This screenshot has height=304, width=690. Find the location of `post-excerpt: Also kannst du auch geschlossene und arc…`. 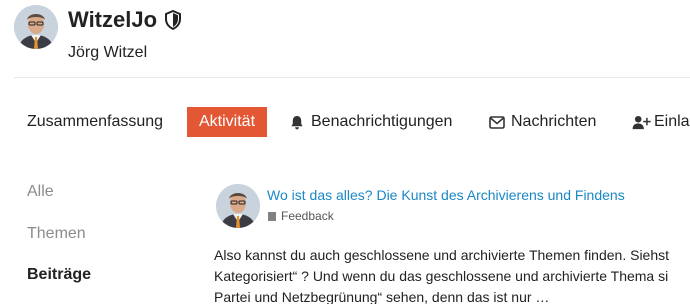

post-excerpt: Also kannst du auch geschlossene und arc… is located at coordinates (441, 274).